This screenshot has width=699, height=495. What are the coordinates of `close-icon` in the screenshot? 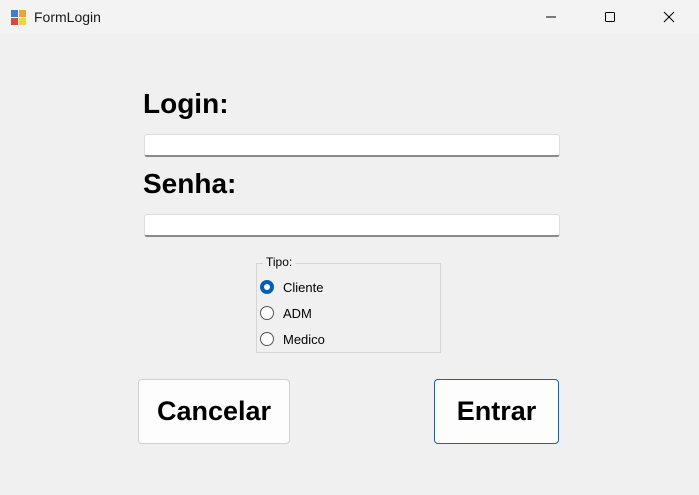 It's located at (669, 17).